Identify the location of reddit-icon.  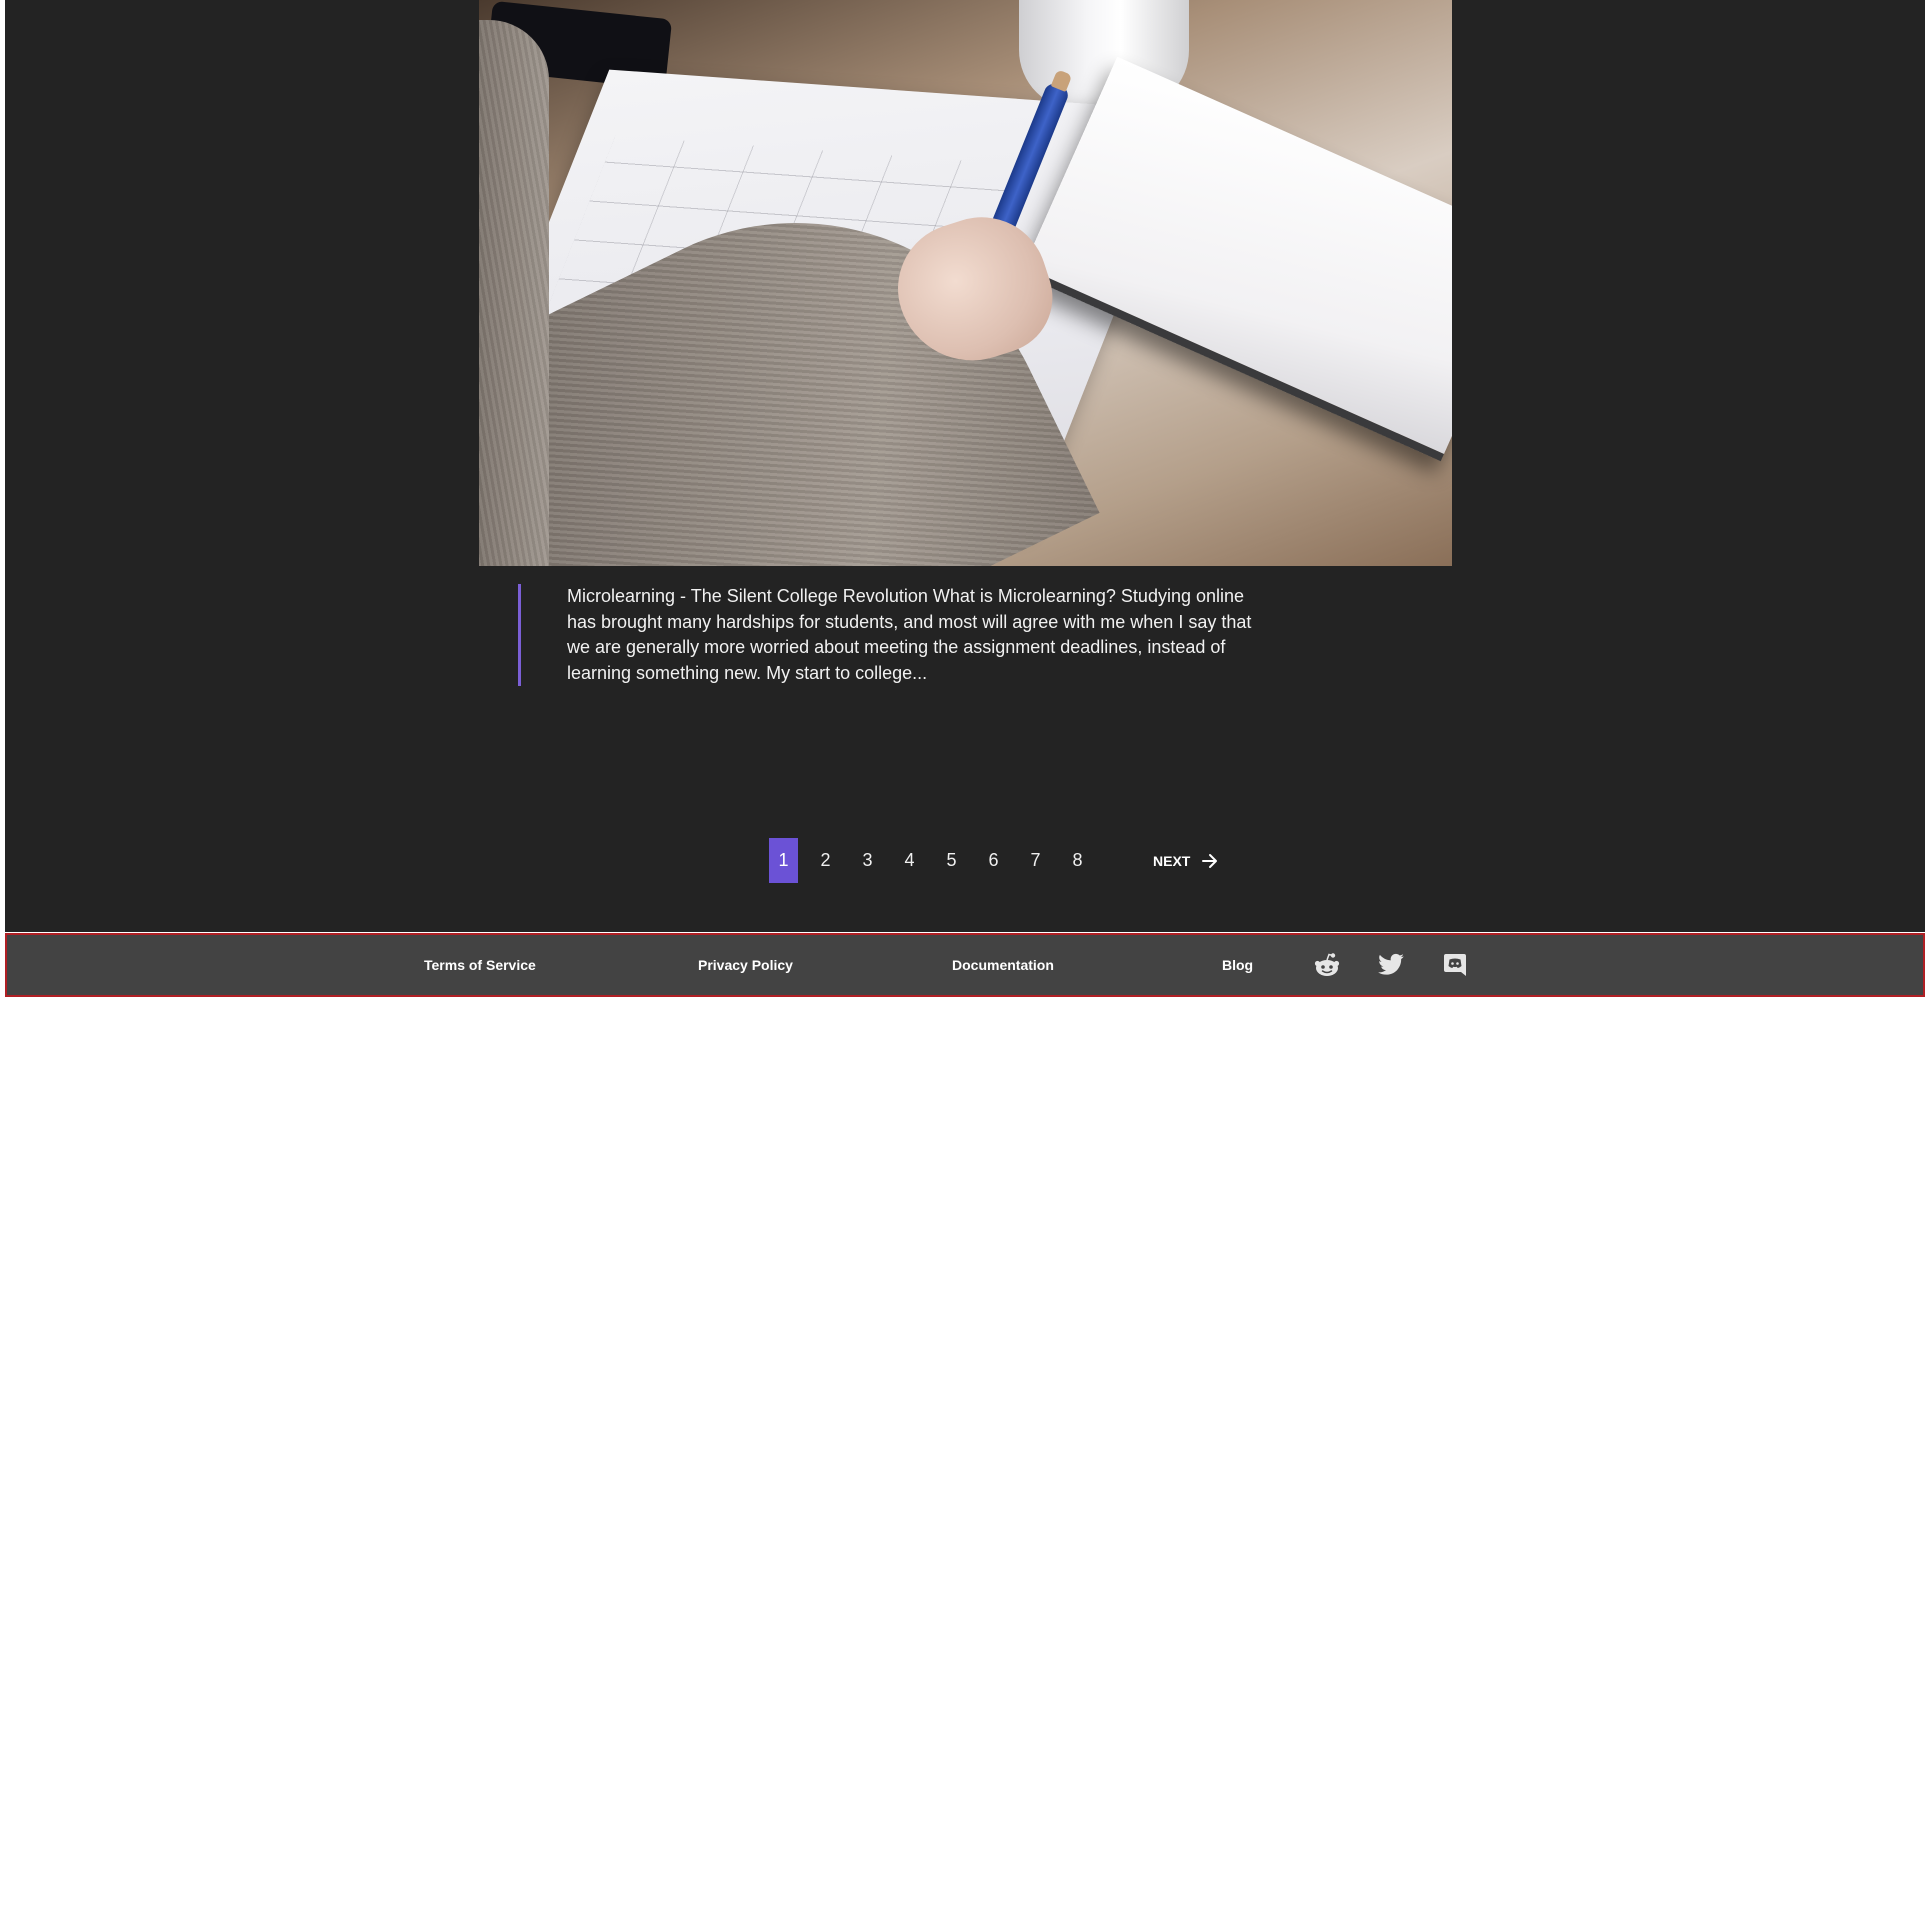
(1327, 965).